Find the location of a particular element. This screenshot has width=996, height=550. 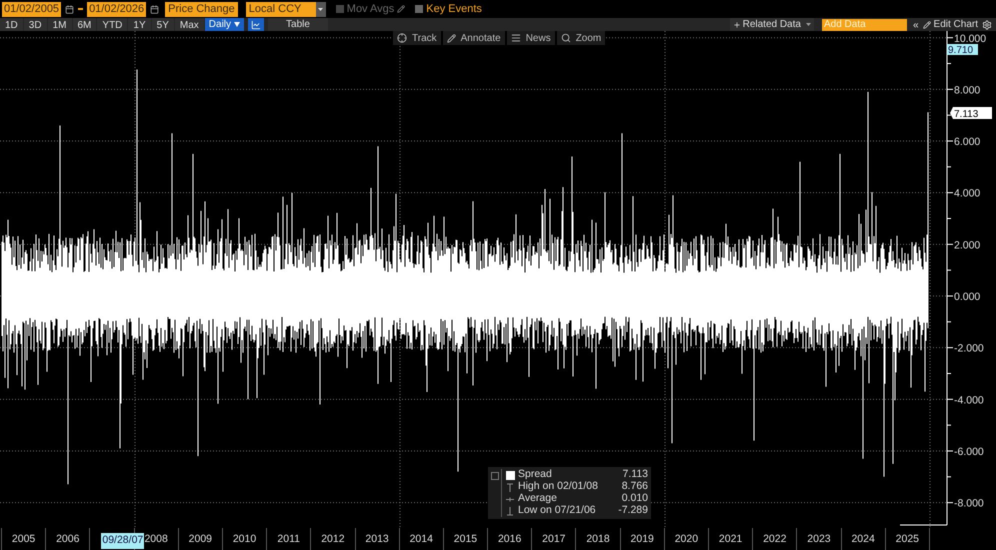

chart-tool-button: Track is located at coordinates (417, 38).